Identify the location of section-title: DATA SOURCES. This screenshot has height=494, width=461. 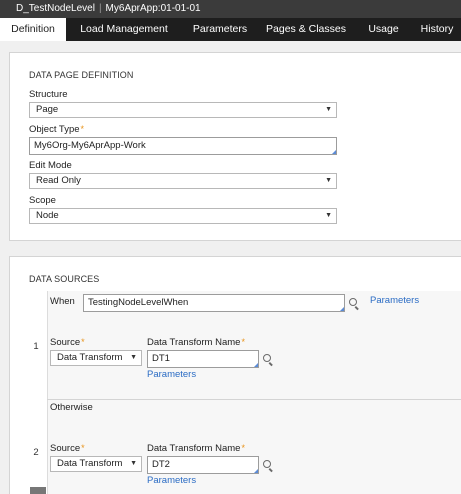
(64, 279).